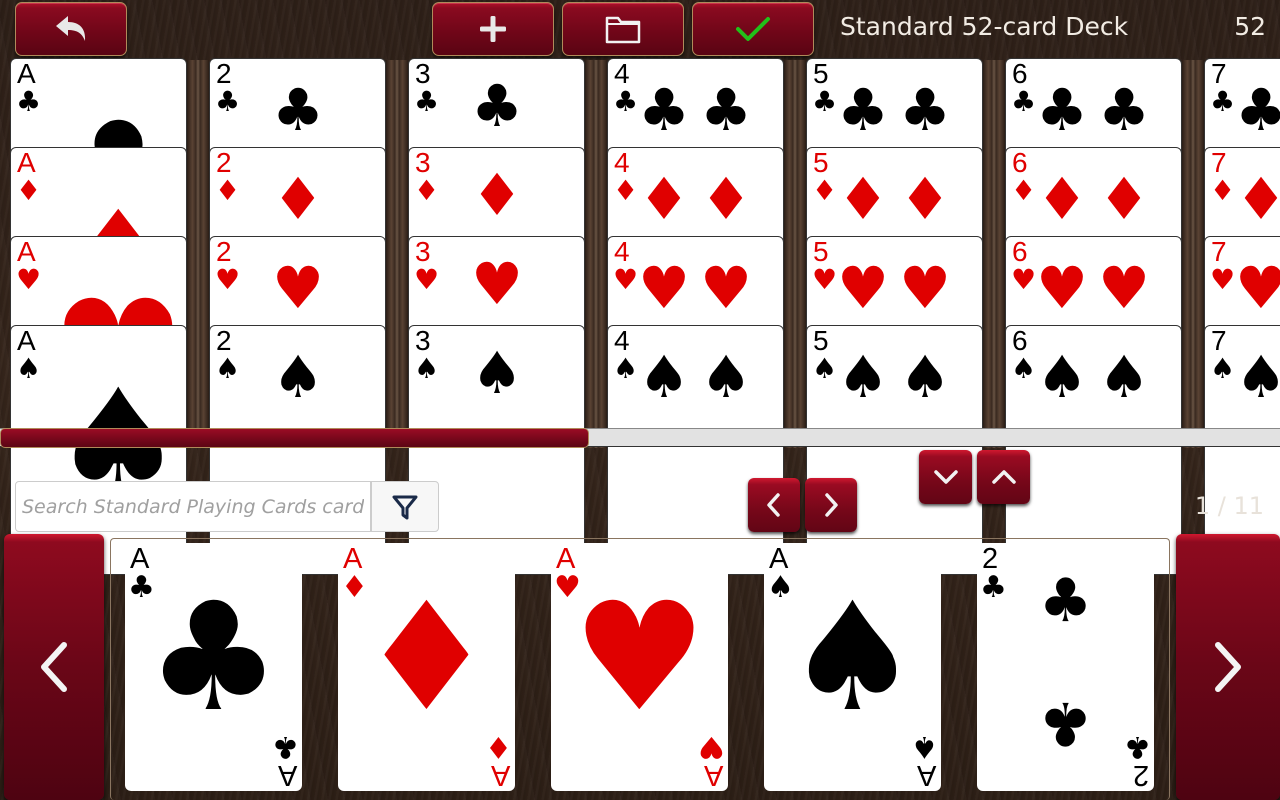  What do you see at coordinates (1065, 667) in the screenshot?
I see `tray-card: 2 ♣ 2 ♣ ♣ ♣` at bounding box center [1065, 667].